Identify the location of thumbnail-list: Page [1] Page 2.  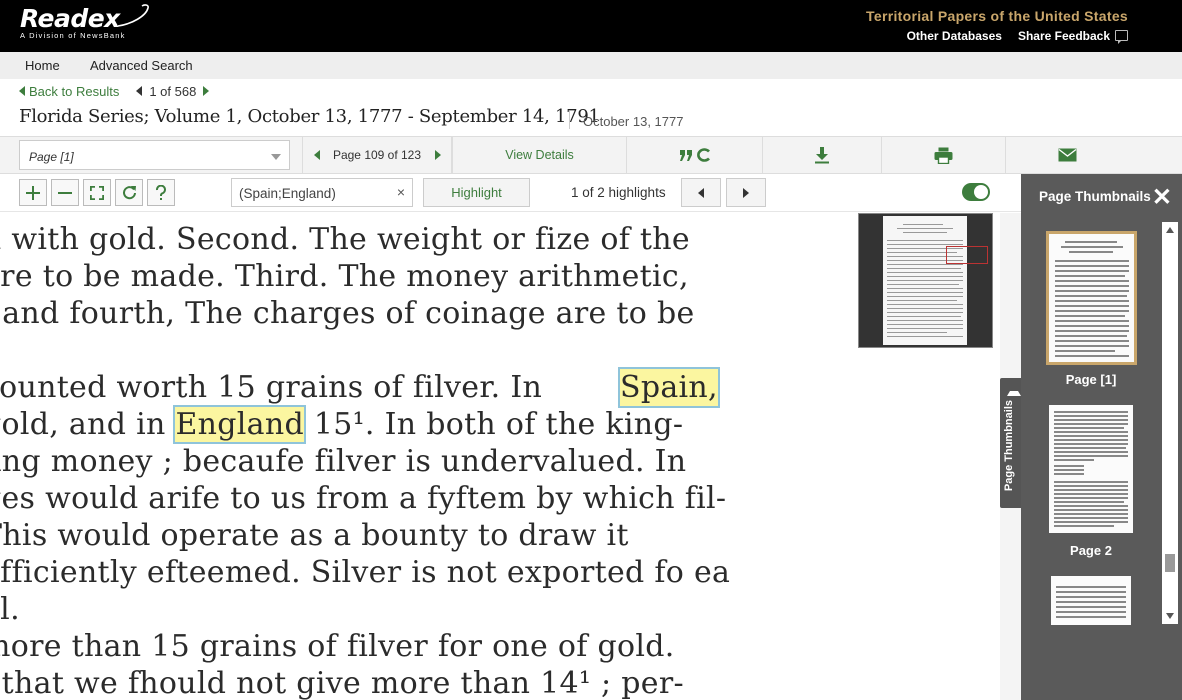
(1101, 461).